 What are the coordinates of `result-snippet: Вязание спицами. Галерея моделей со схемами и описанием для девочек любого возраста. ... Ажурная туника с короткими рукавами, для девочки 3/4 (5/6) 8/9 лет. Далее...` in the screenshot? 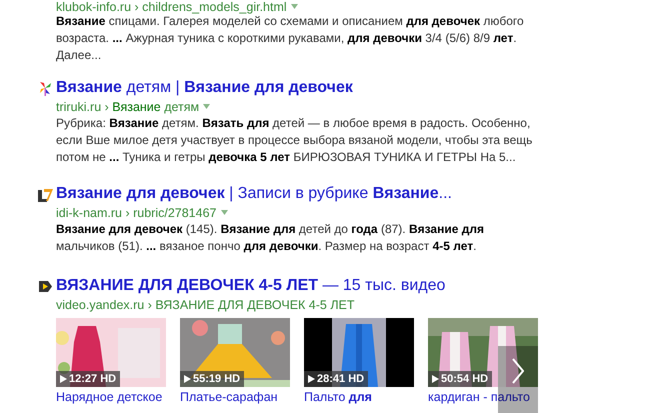 It's located at (290, 39).